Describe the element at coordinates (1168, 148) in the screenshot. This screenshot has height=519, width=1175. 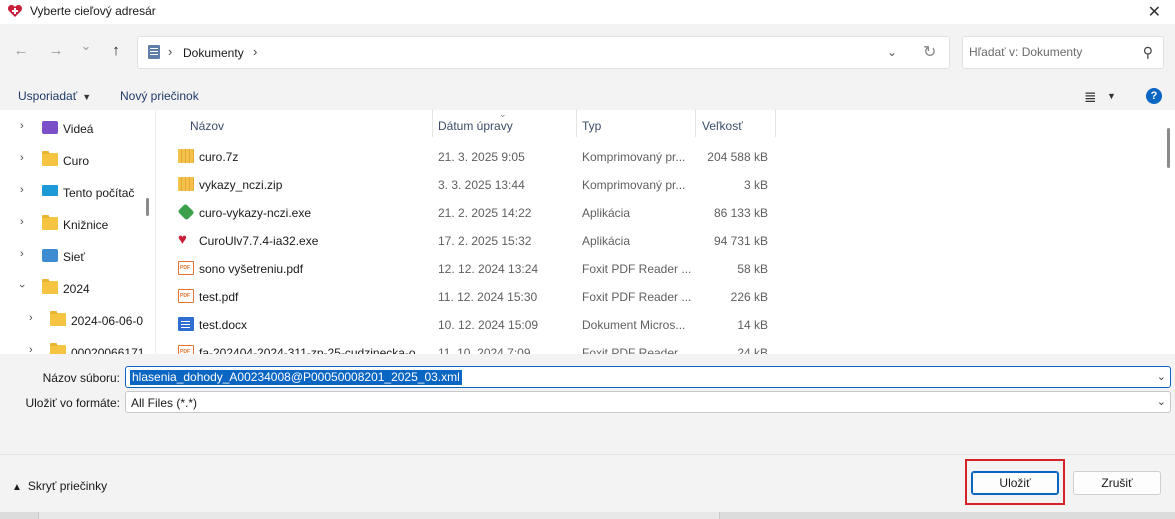
I see `file-list-scrollbar-thumb` at that location.